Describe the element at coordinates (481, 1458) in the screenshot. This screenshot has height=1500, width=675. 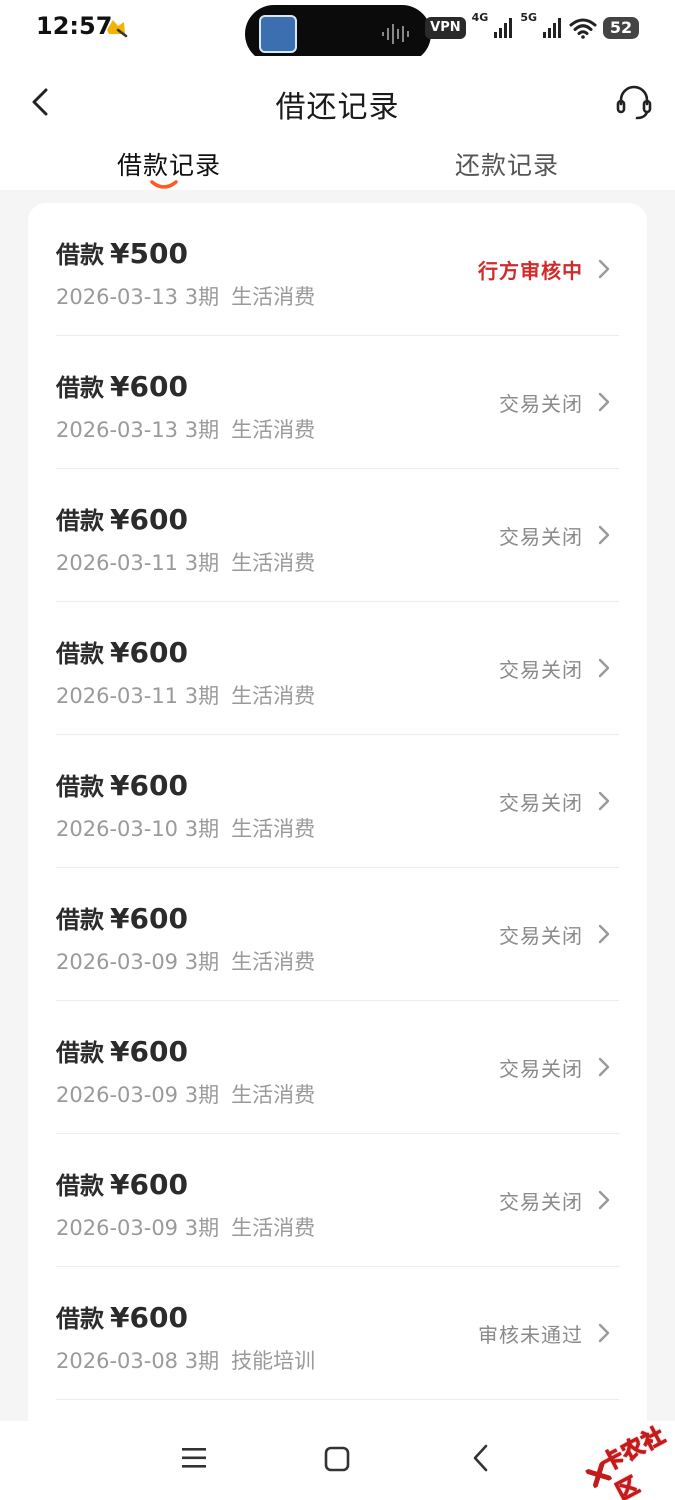
I see `back-icon` at that location.